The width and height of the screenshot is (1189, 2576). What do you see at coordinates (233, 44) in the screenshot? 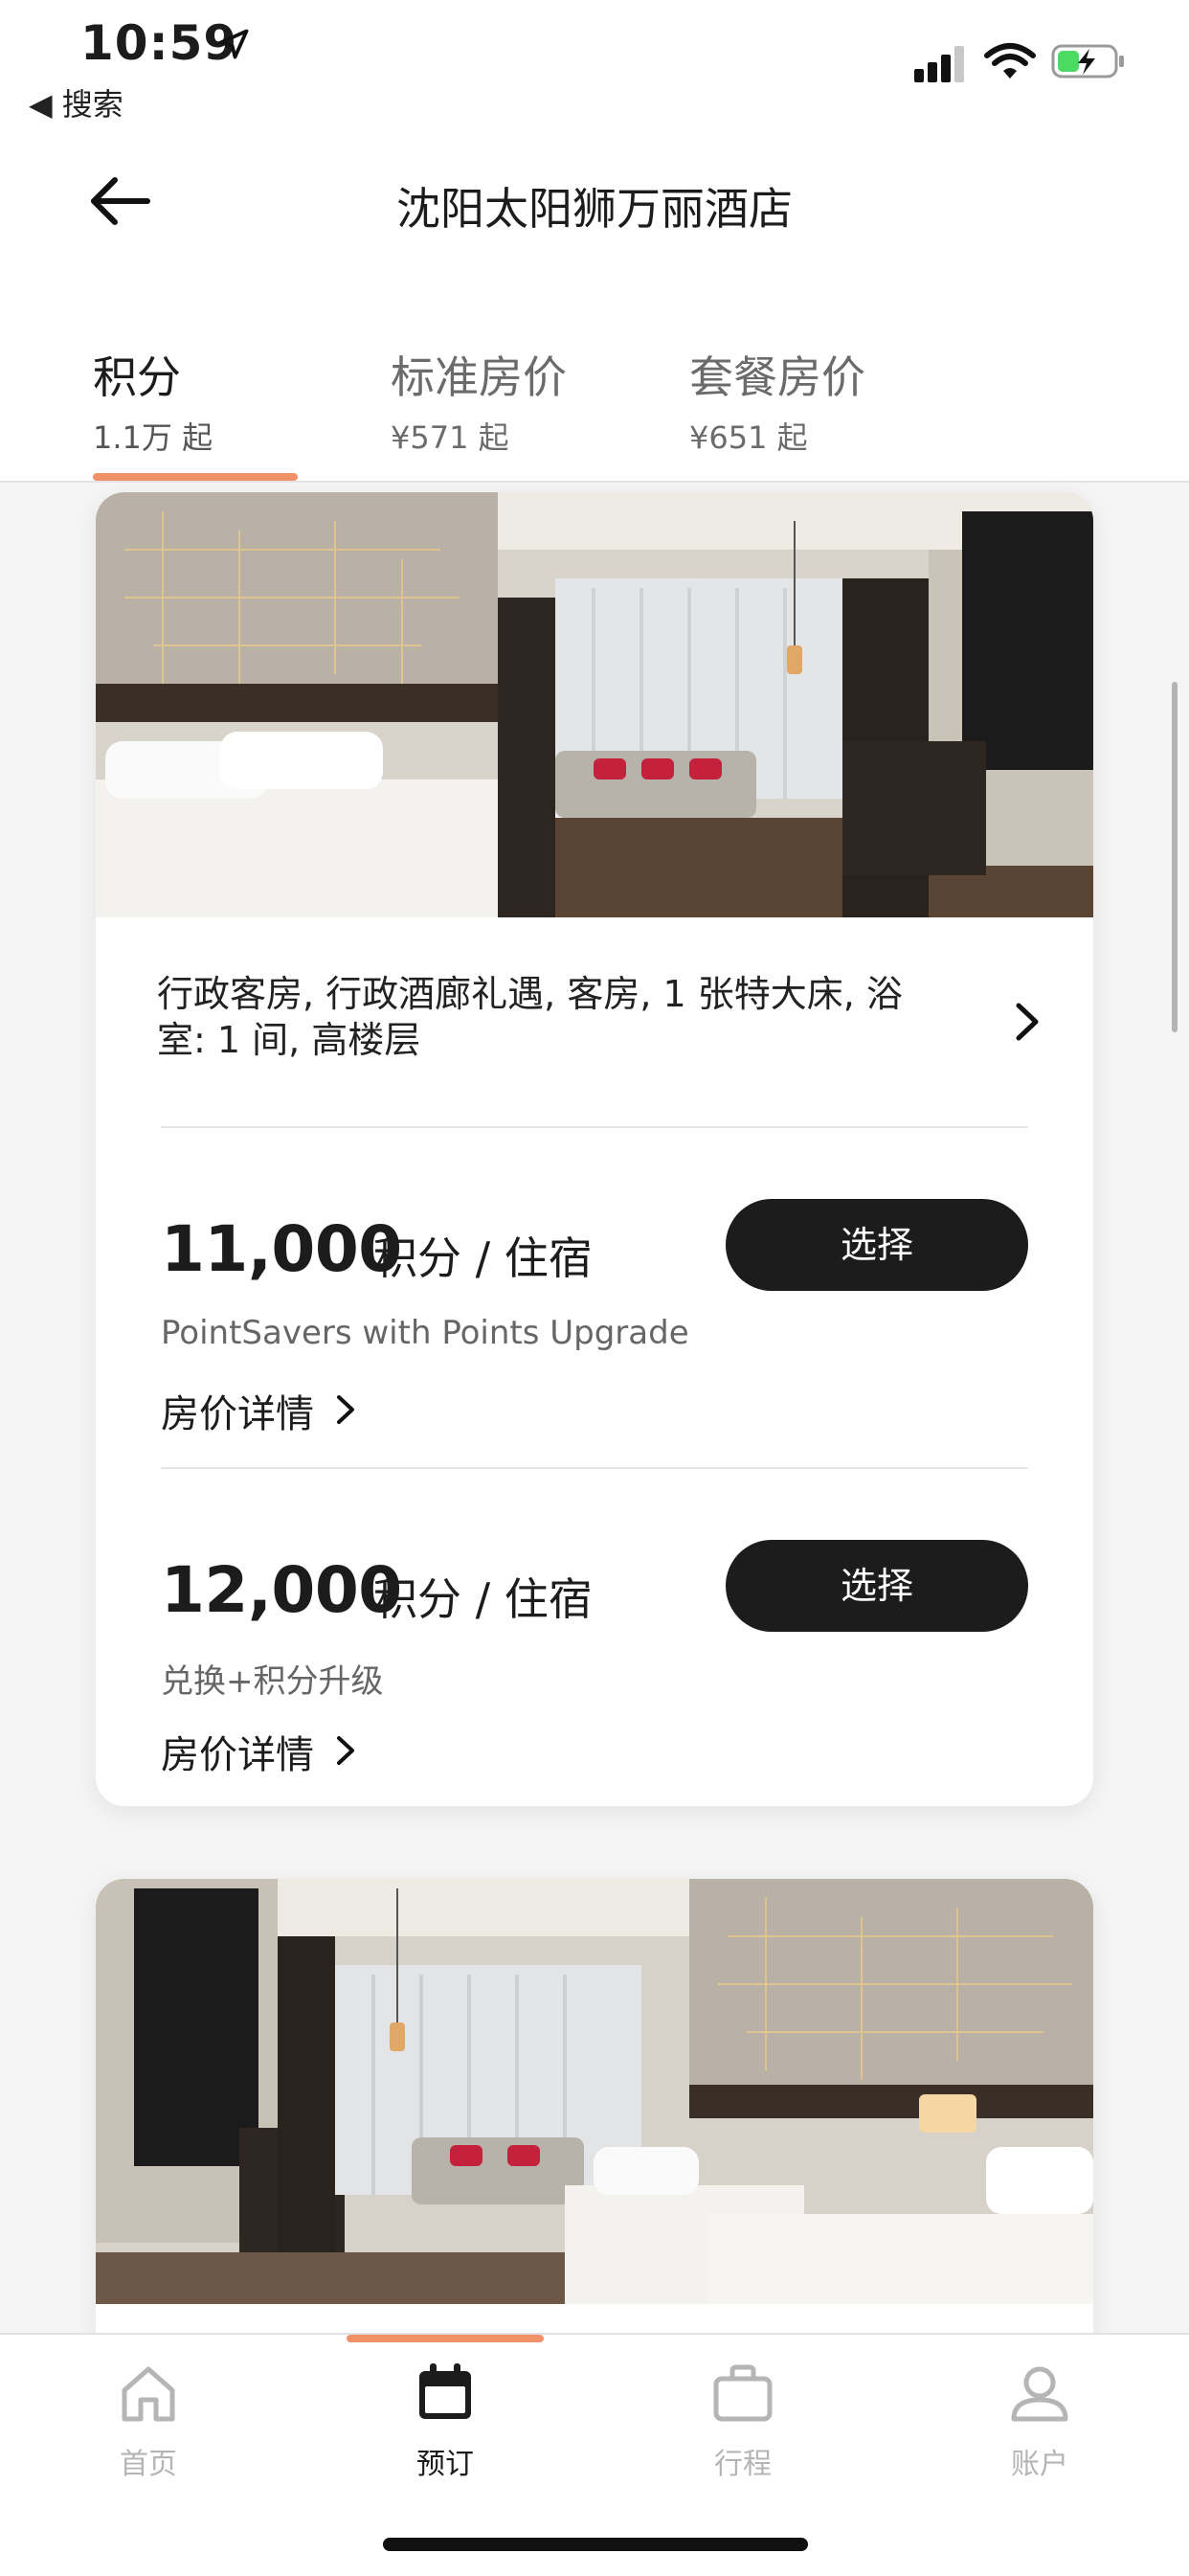
I see `location-arrow-icon` at bounding box center [233, 44].